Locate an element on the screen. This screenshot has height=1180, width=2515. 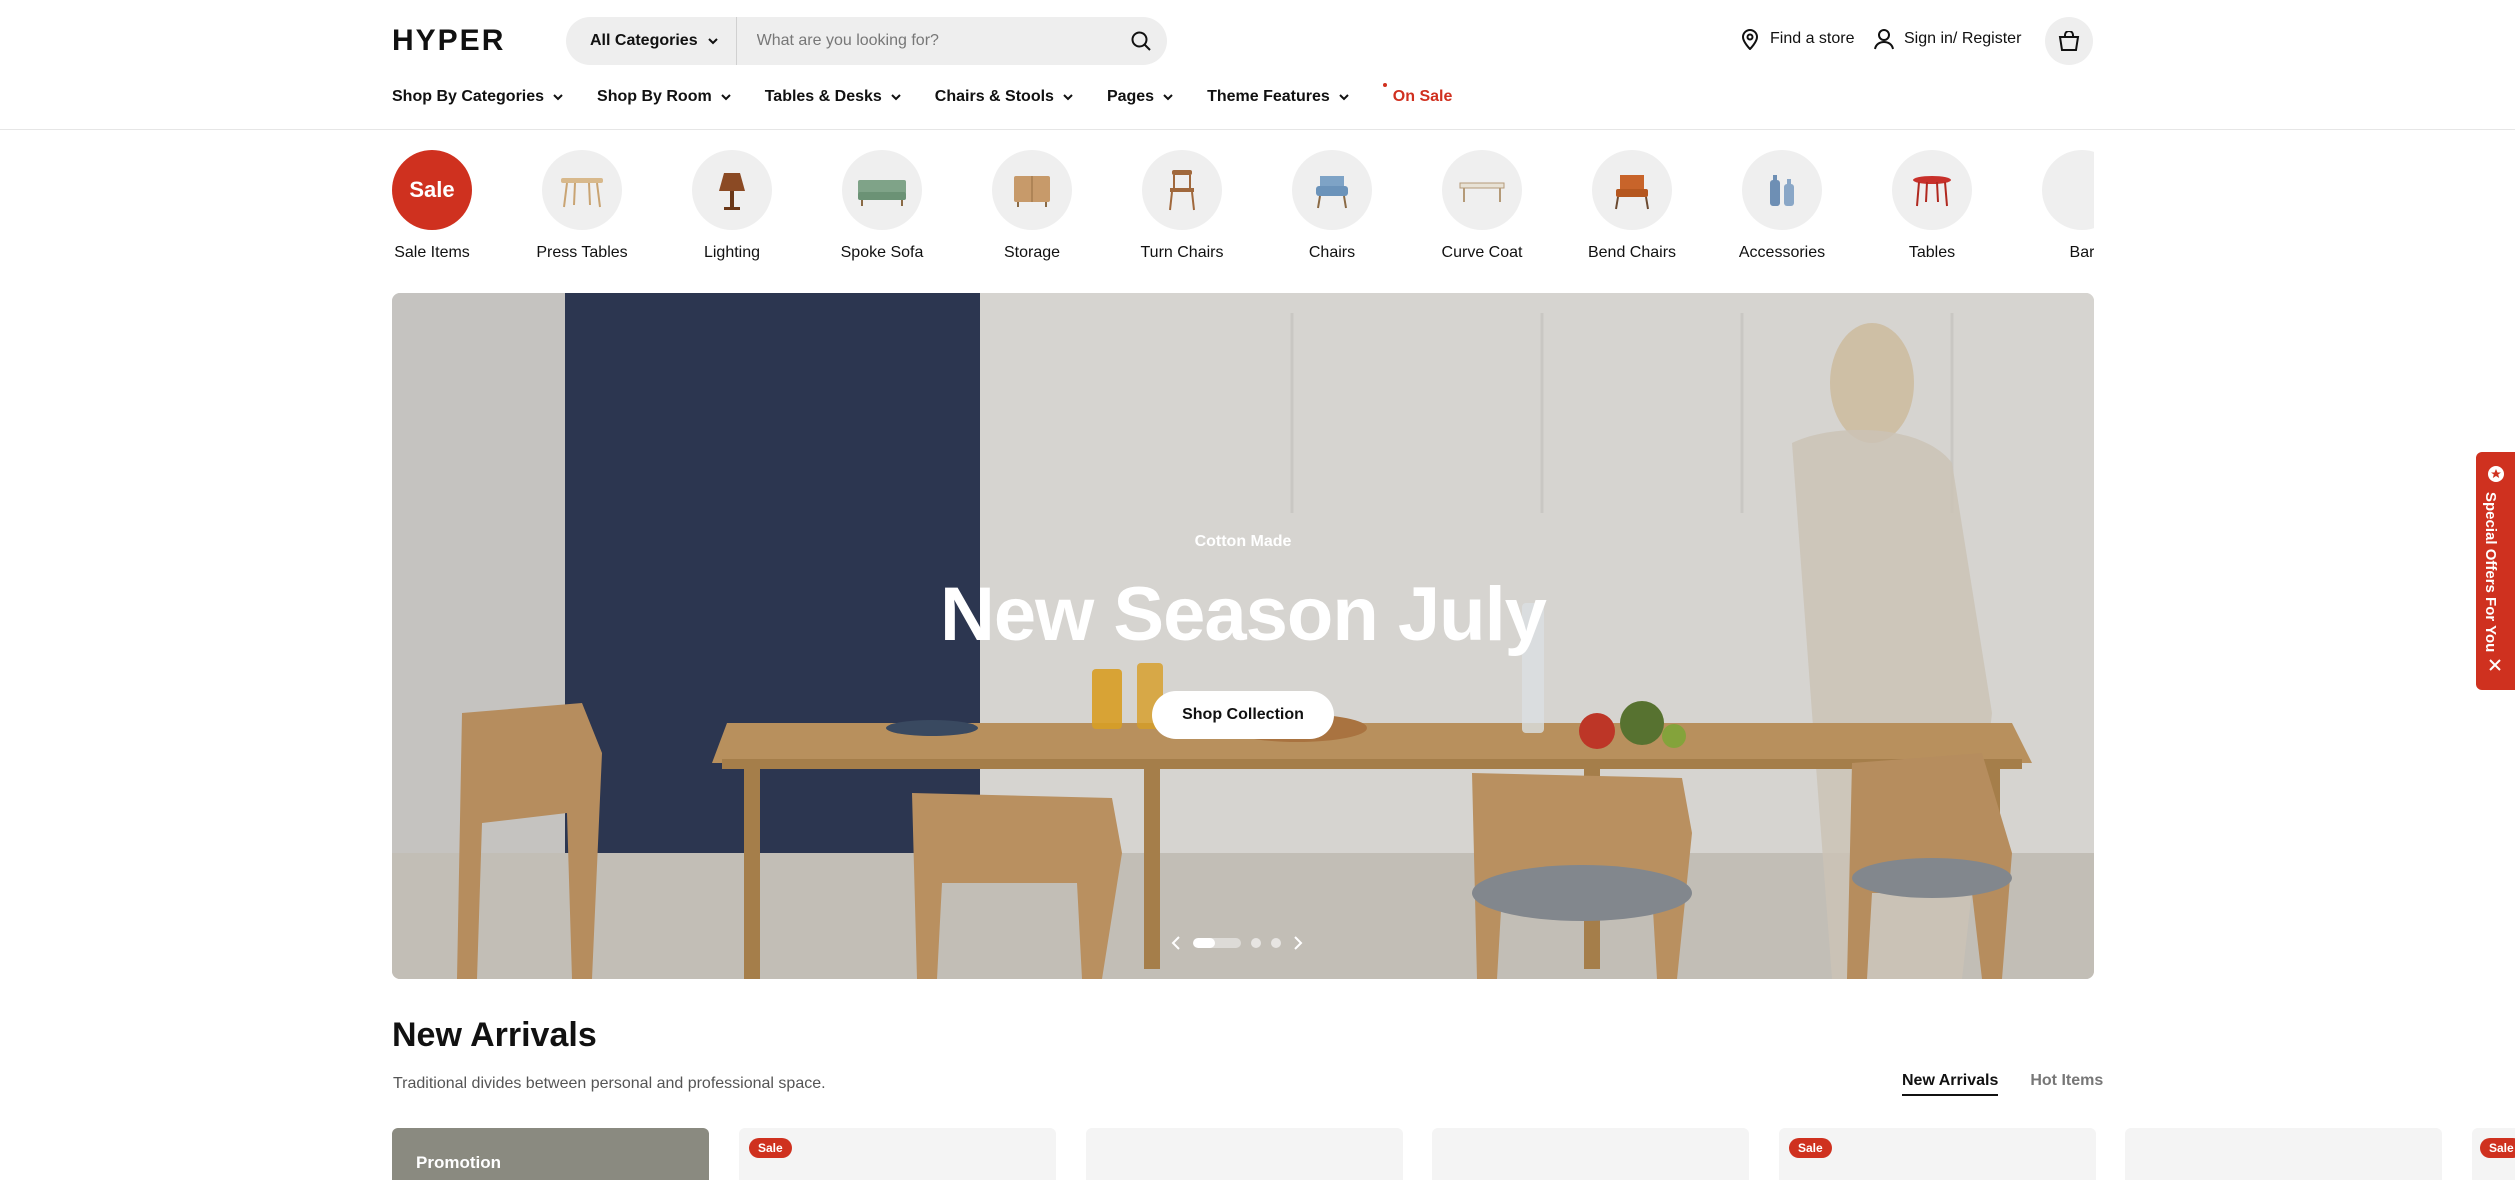
bar-stool-icon is located at coordinates (2068, 190).